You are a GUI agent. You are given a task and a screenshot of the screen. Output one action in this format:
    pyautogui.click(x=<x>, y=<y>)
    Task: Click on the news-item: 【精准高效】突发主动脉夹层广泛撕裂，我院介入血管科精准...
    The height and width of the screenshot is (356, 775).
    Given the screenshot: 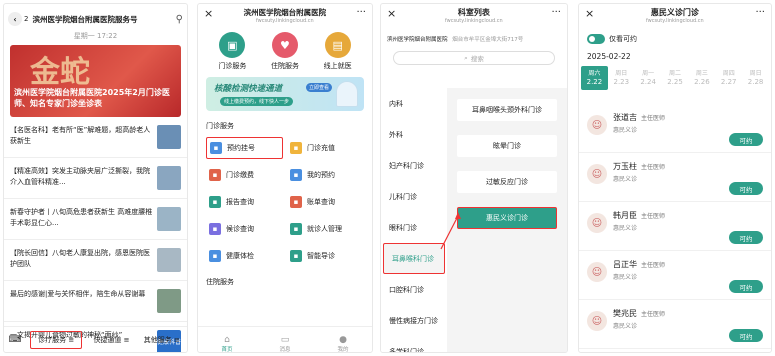 What is the action you would take?
    pyautogui.click(x=95, y=178)
    